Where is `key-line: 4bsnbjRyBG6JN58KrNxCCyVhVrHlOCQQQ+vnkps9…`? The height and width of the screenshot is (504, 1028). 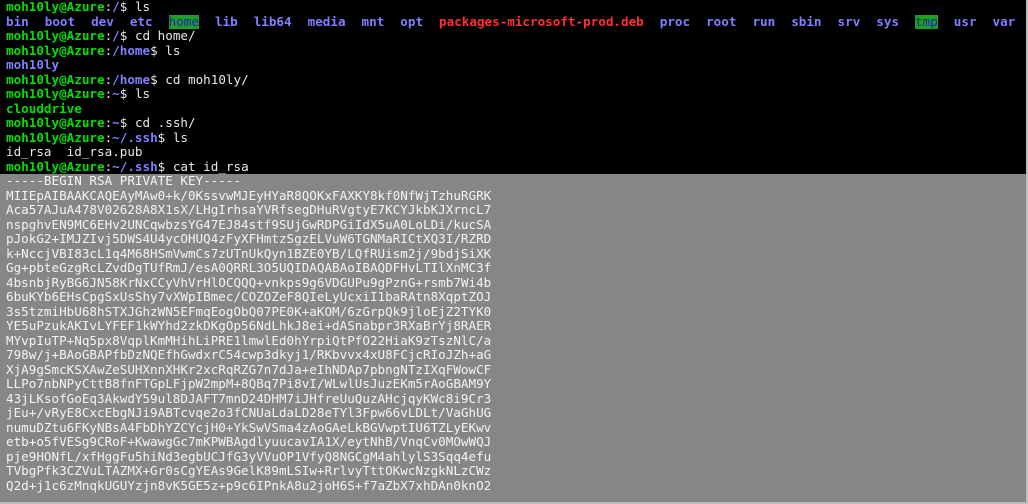
key-line: 4bsnbjRyBG6JN58KrNxCCyVhVrHlOCQQQ+vnkps9… is located at coordinates (249, 282).